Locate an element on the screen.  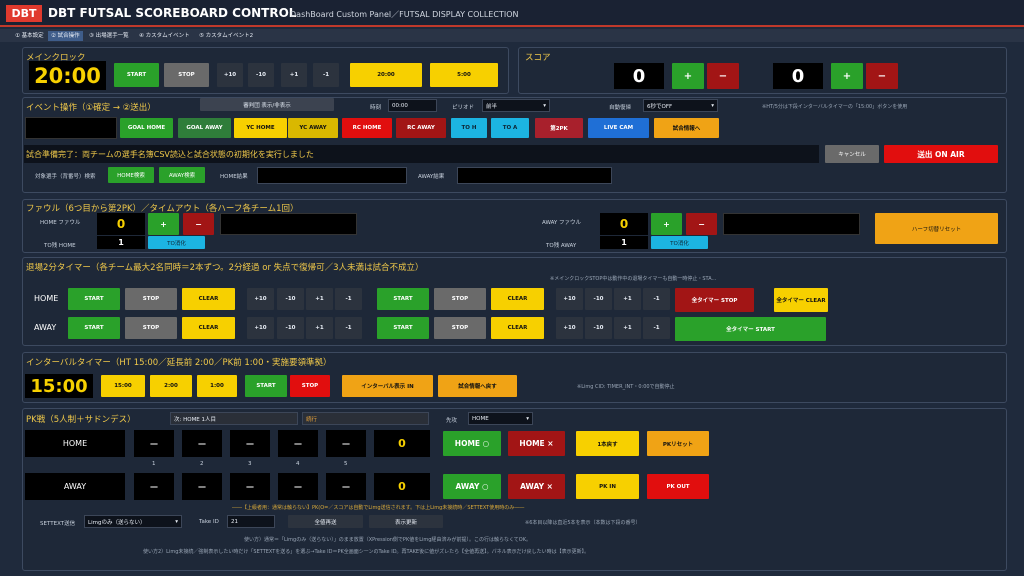
away-foul-minus-button: − is located at coordinates (701, 224).